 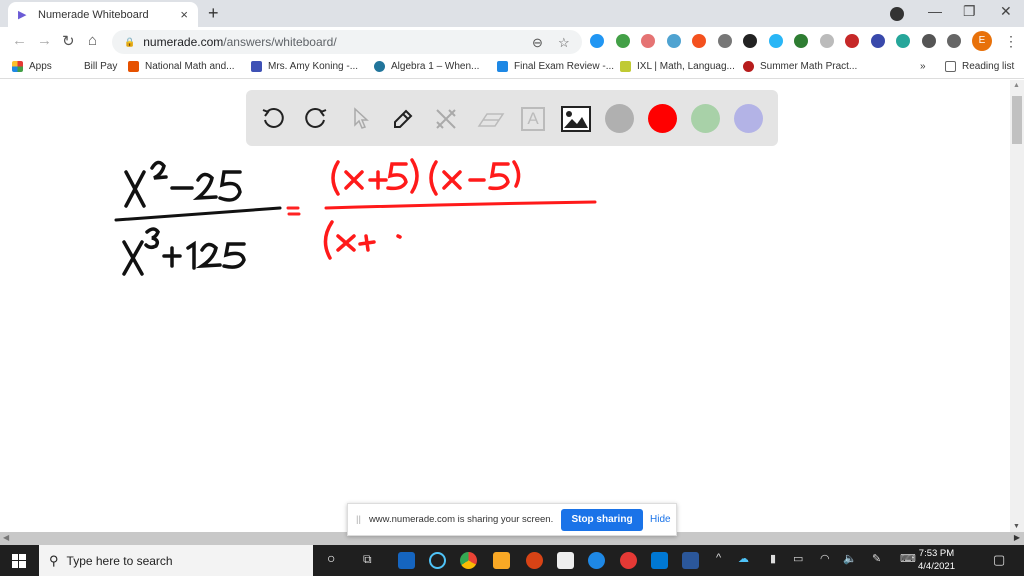 What do you see at coordinates (718, 558) in the screenshot?
I see `show-hidden-icons: ^` at bounding box center [718, 558].